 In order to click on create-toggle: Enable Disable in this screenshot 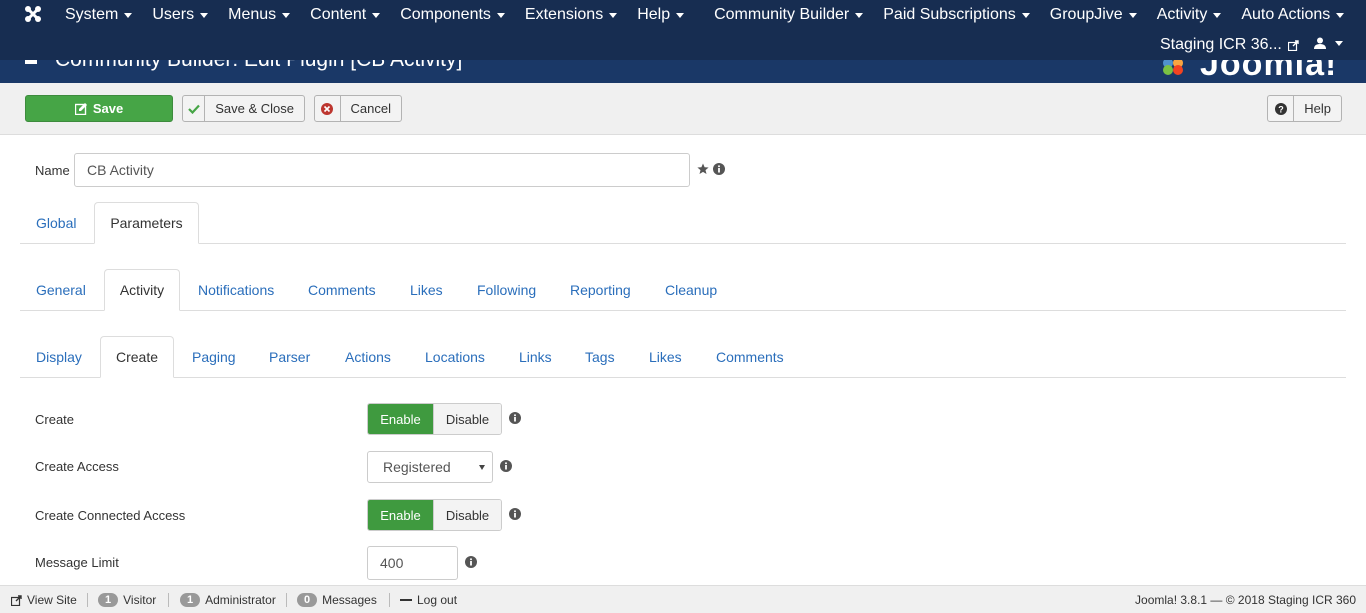, I will do `click(434, 419)`.